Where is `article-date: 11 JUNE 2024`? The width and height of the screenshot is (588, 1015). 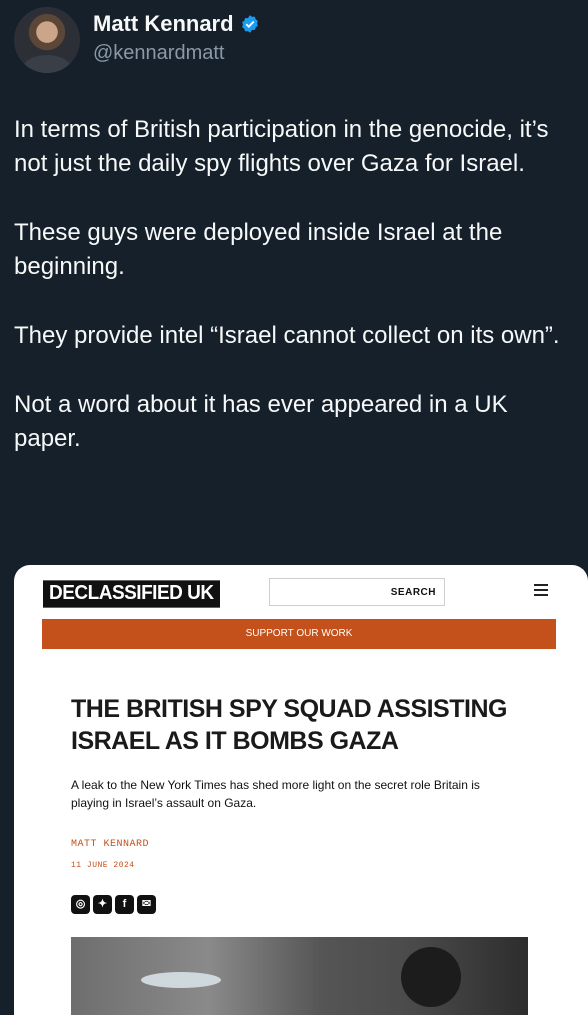
article-date: 11 JUNE 2024 is located at coordinates (103, 865).